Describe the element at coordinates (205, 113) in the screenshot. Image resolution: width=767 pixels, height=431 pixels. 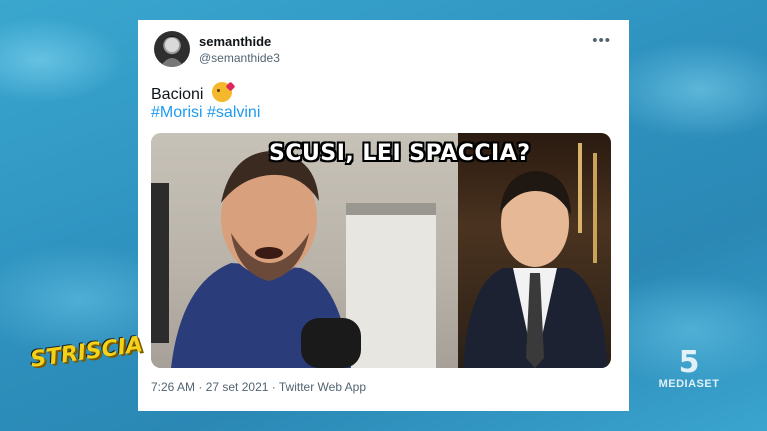
I see `hashtags: #Morisi #salvini` at that location.